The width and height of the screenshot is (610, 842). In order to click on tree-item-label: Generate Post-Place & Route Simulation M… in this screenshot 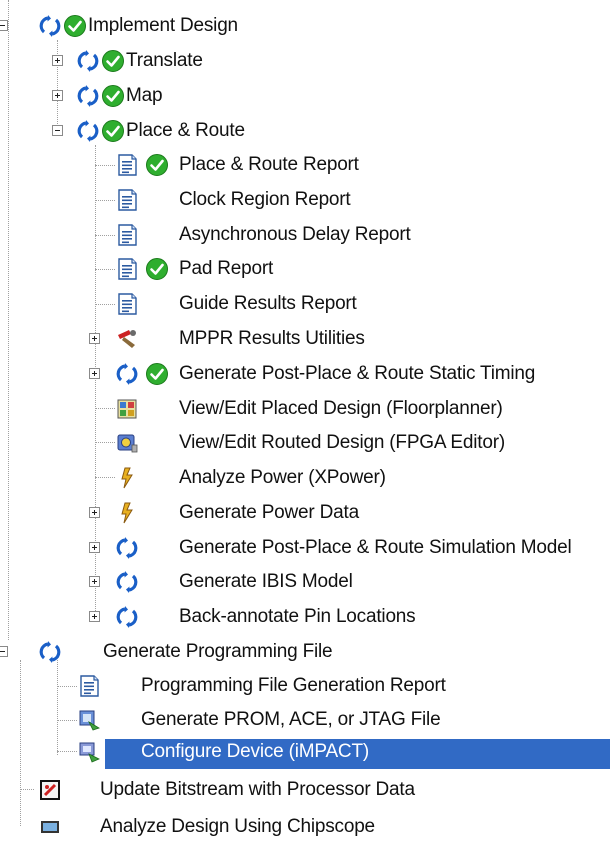, I will do `click(375, 547)`.